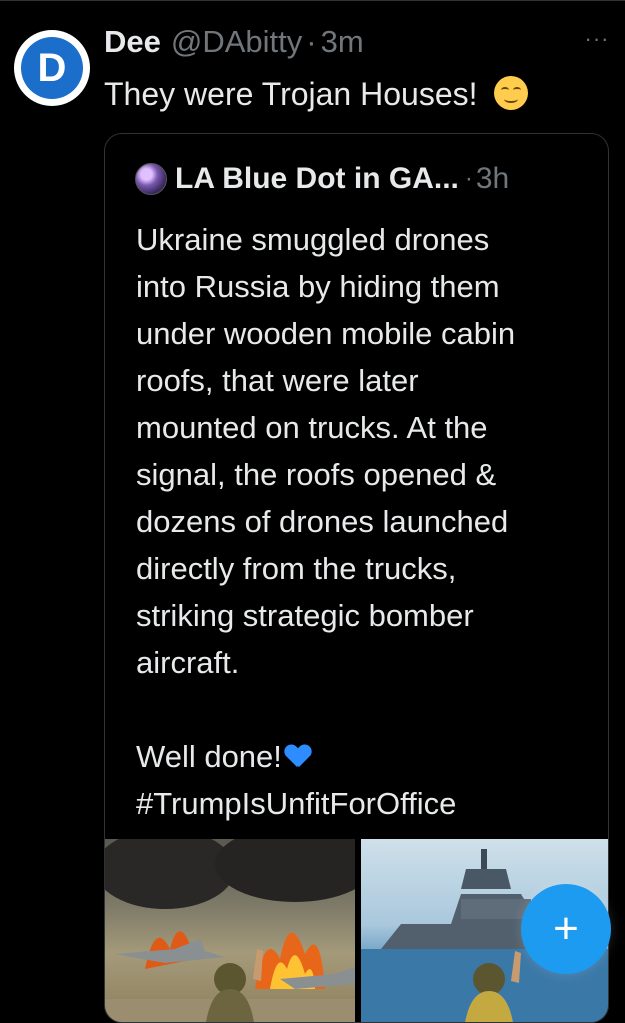  What do you see at coordinates (318, 286) in the screenshot?
I see `quoted-text-line: into Russia by hiding them` at bounding box center [318, 286].